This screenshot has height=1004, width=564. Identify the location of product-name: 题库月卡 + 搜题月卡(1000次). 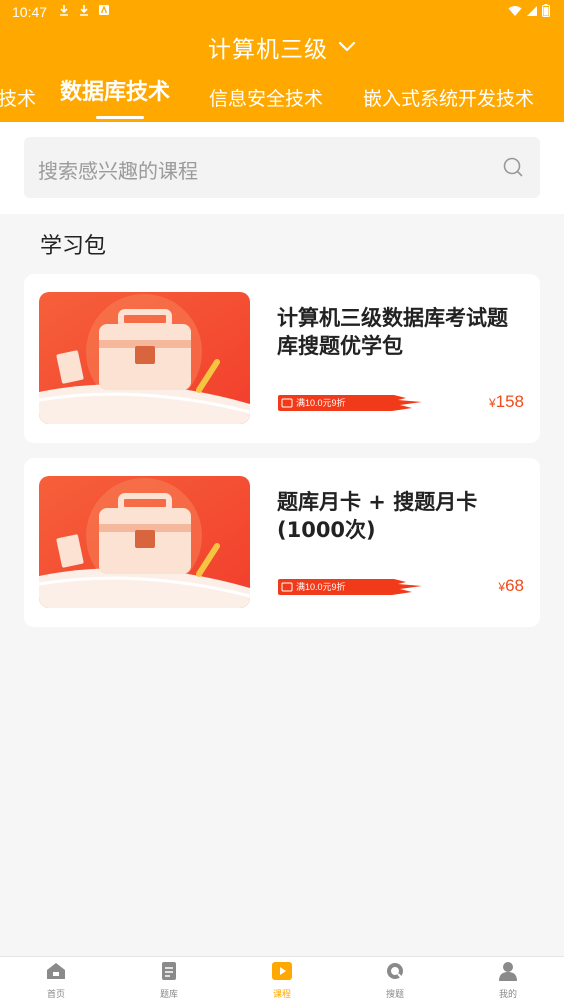
(377, 516).